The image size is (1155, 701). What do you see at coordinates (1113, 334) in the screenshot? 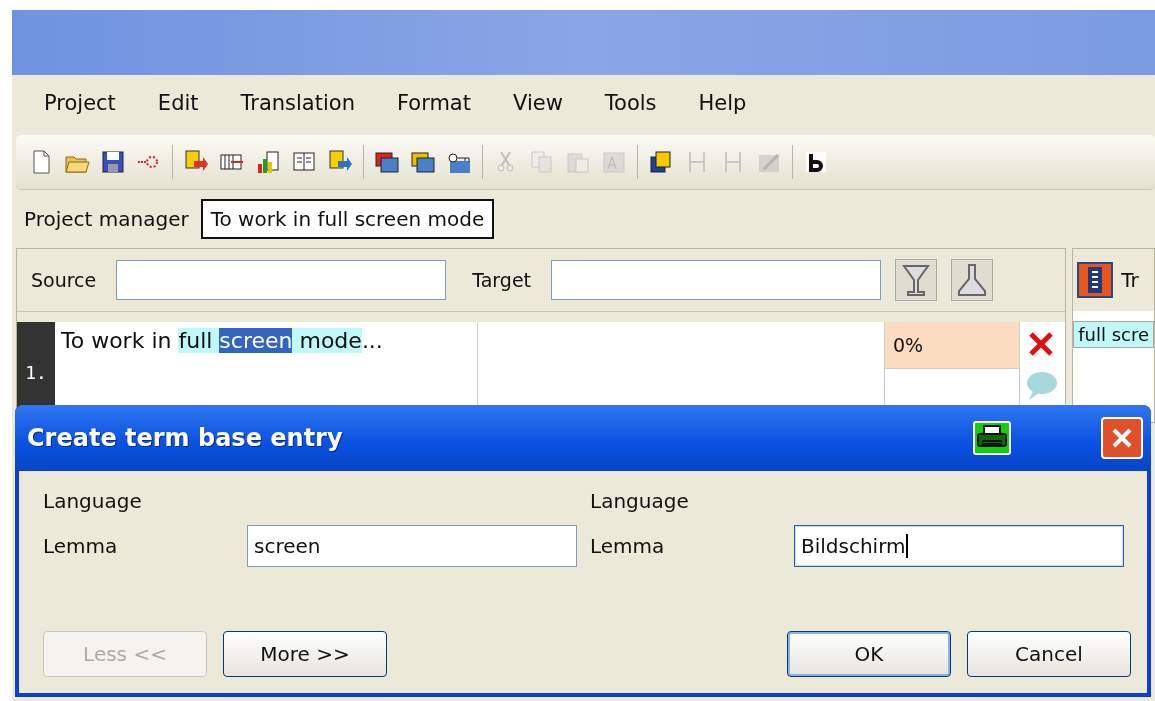
I see `term-entry: full scre` at bounding box center [1113, 334].